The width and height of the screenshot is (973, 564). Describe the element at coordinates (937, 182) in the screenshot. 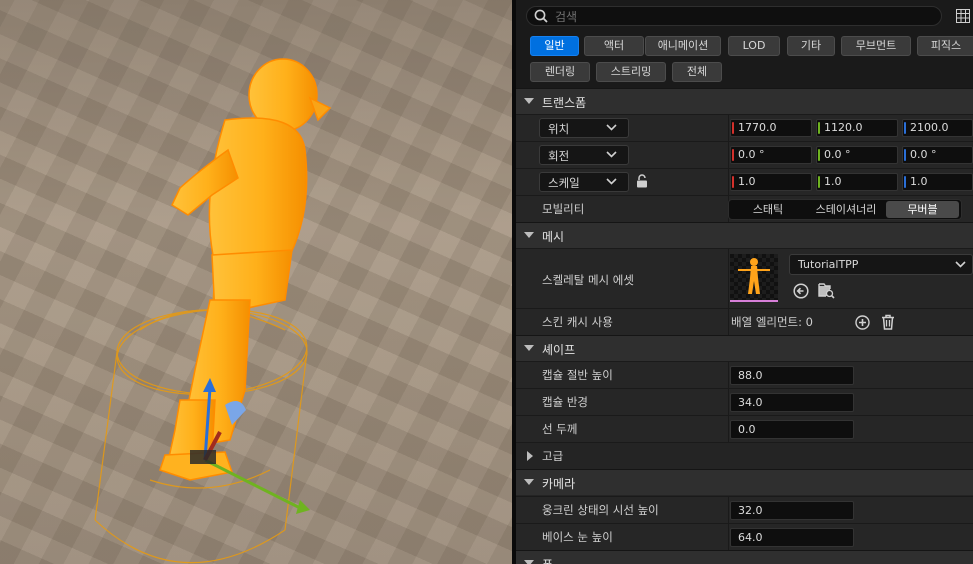

I see `scale-z-field: 1.0` at that location.